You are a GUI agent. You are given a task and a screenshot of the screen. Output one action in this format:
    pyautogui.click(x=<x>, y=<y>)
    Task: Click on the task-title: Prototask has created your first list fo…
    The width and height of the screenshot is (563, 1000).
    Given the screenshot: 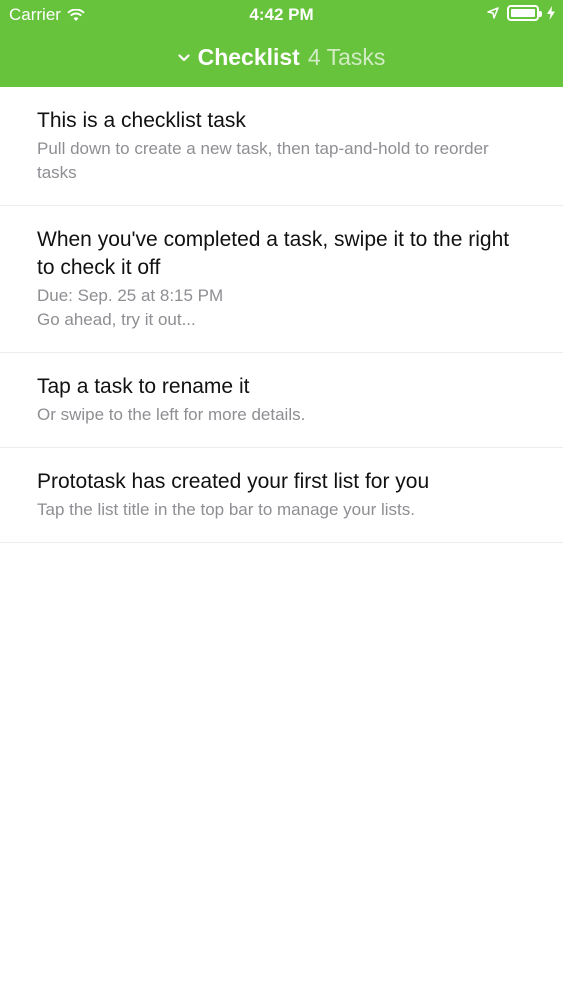 What is the action you would take?
    pyautogui.click(x=233, y=481)
    